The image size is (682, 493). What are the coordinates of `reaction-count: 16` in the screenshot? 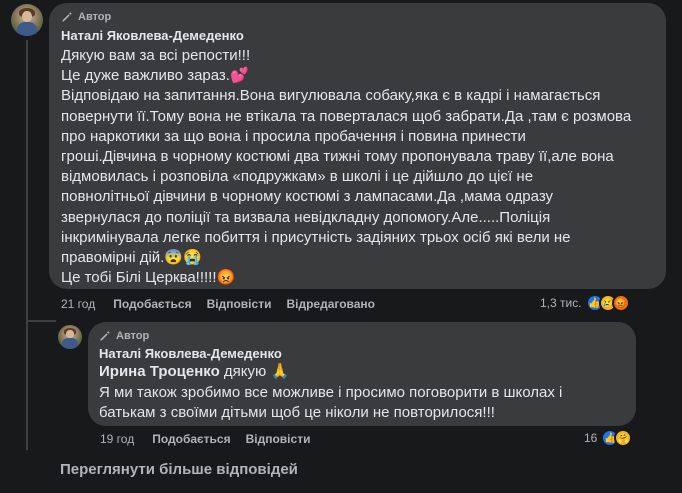 It's located at (591, 438).